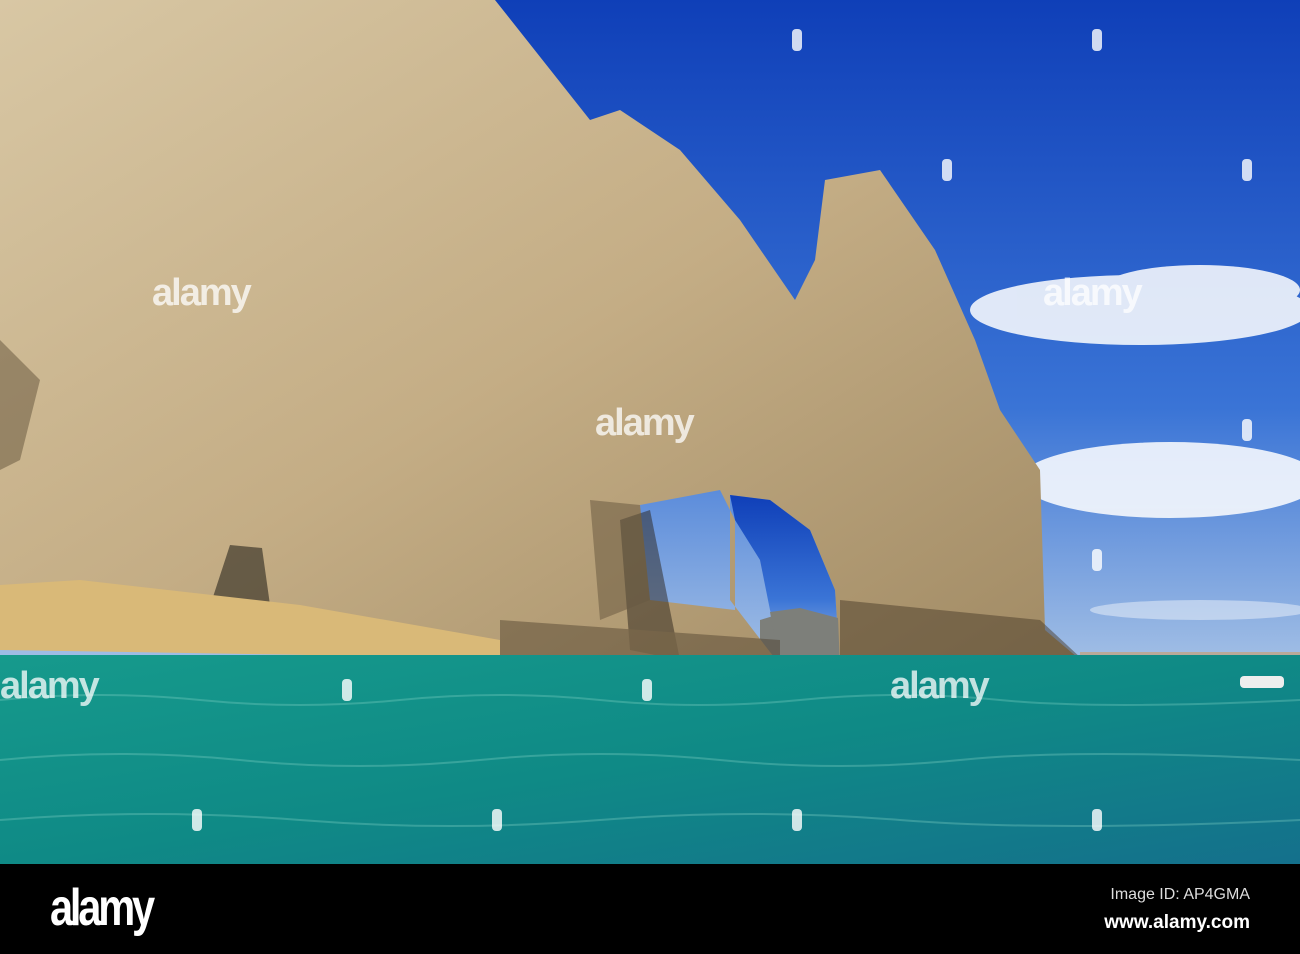  I want to click on boat, so click(1262, 682).